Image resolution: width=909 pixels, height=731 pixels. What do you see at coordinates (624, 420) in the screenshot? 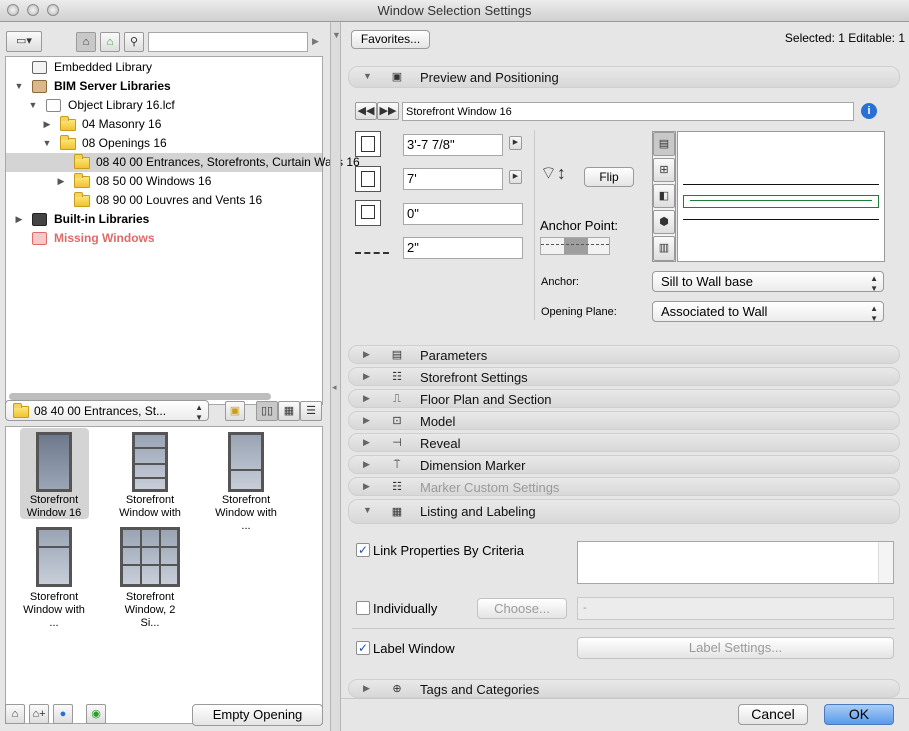
I see `section-model: ▶ ⊡ Model` at bounding box center [624, 420].